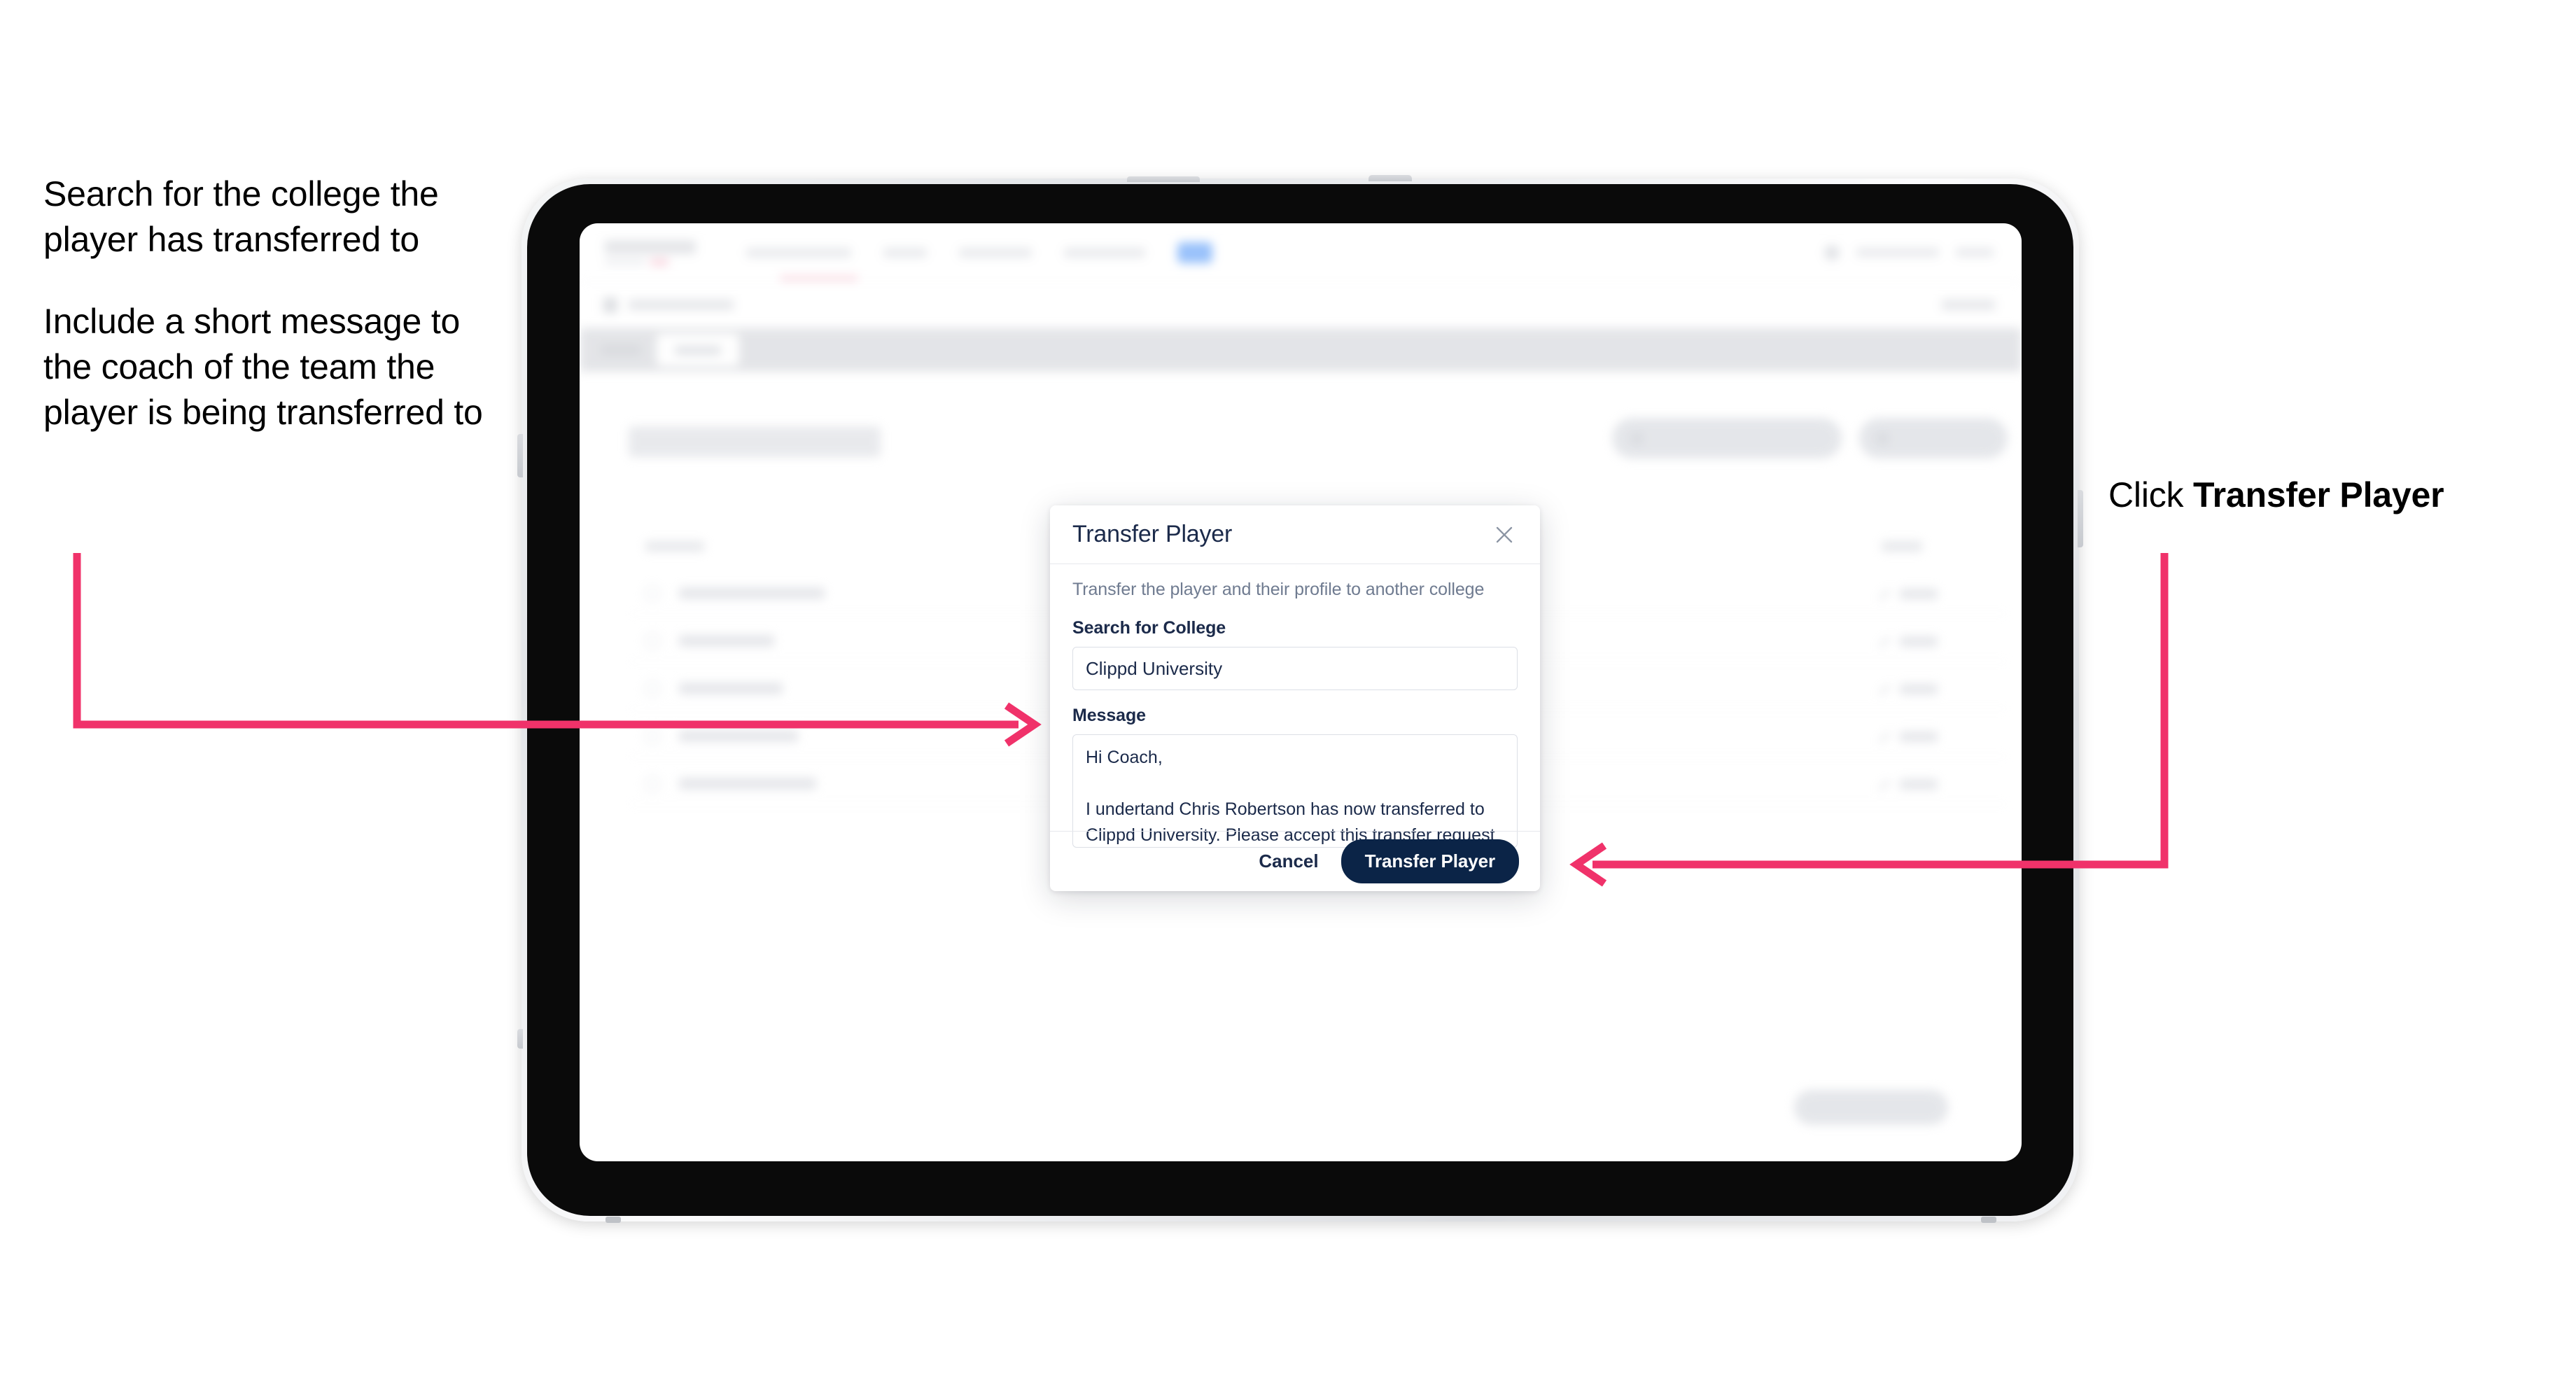 This screenshot has height=1386, width=2576. I want to click on top-button, so click(1390, 178).